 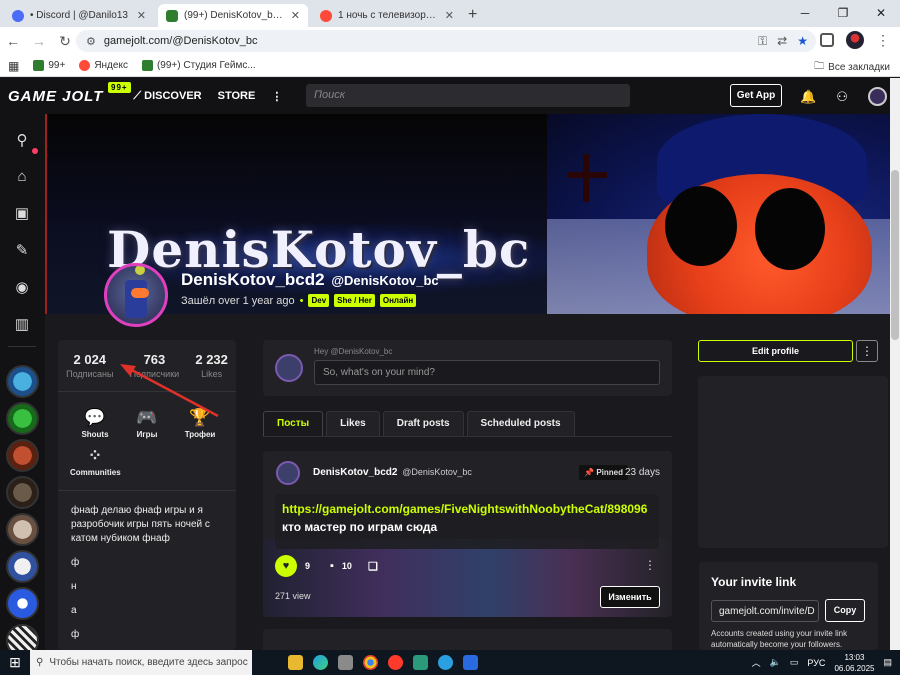 I want to click on ad-placeholder, so click(x=793, y=462).